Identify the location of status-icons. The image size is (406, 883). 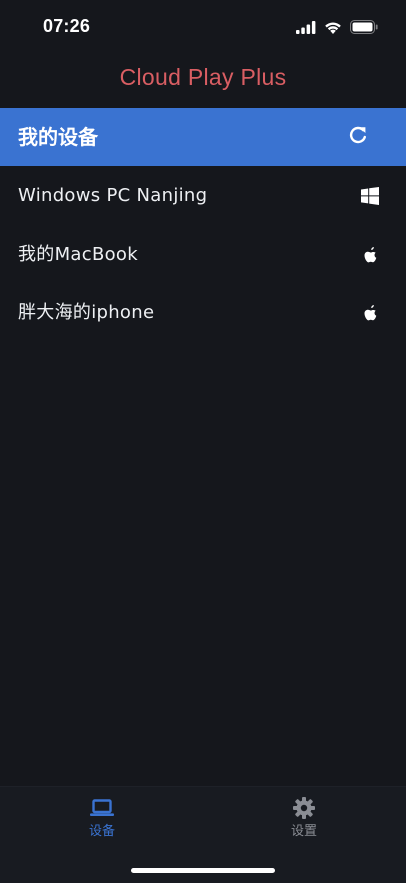
(337, 28).